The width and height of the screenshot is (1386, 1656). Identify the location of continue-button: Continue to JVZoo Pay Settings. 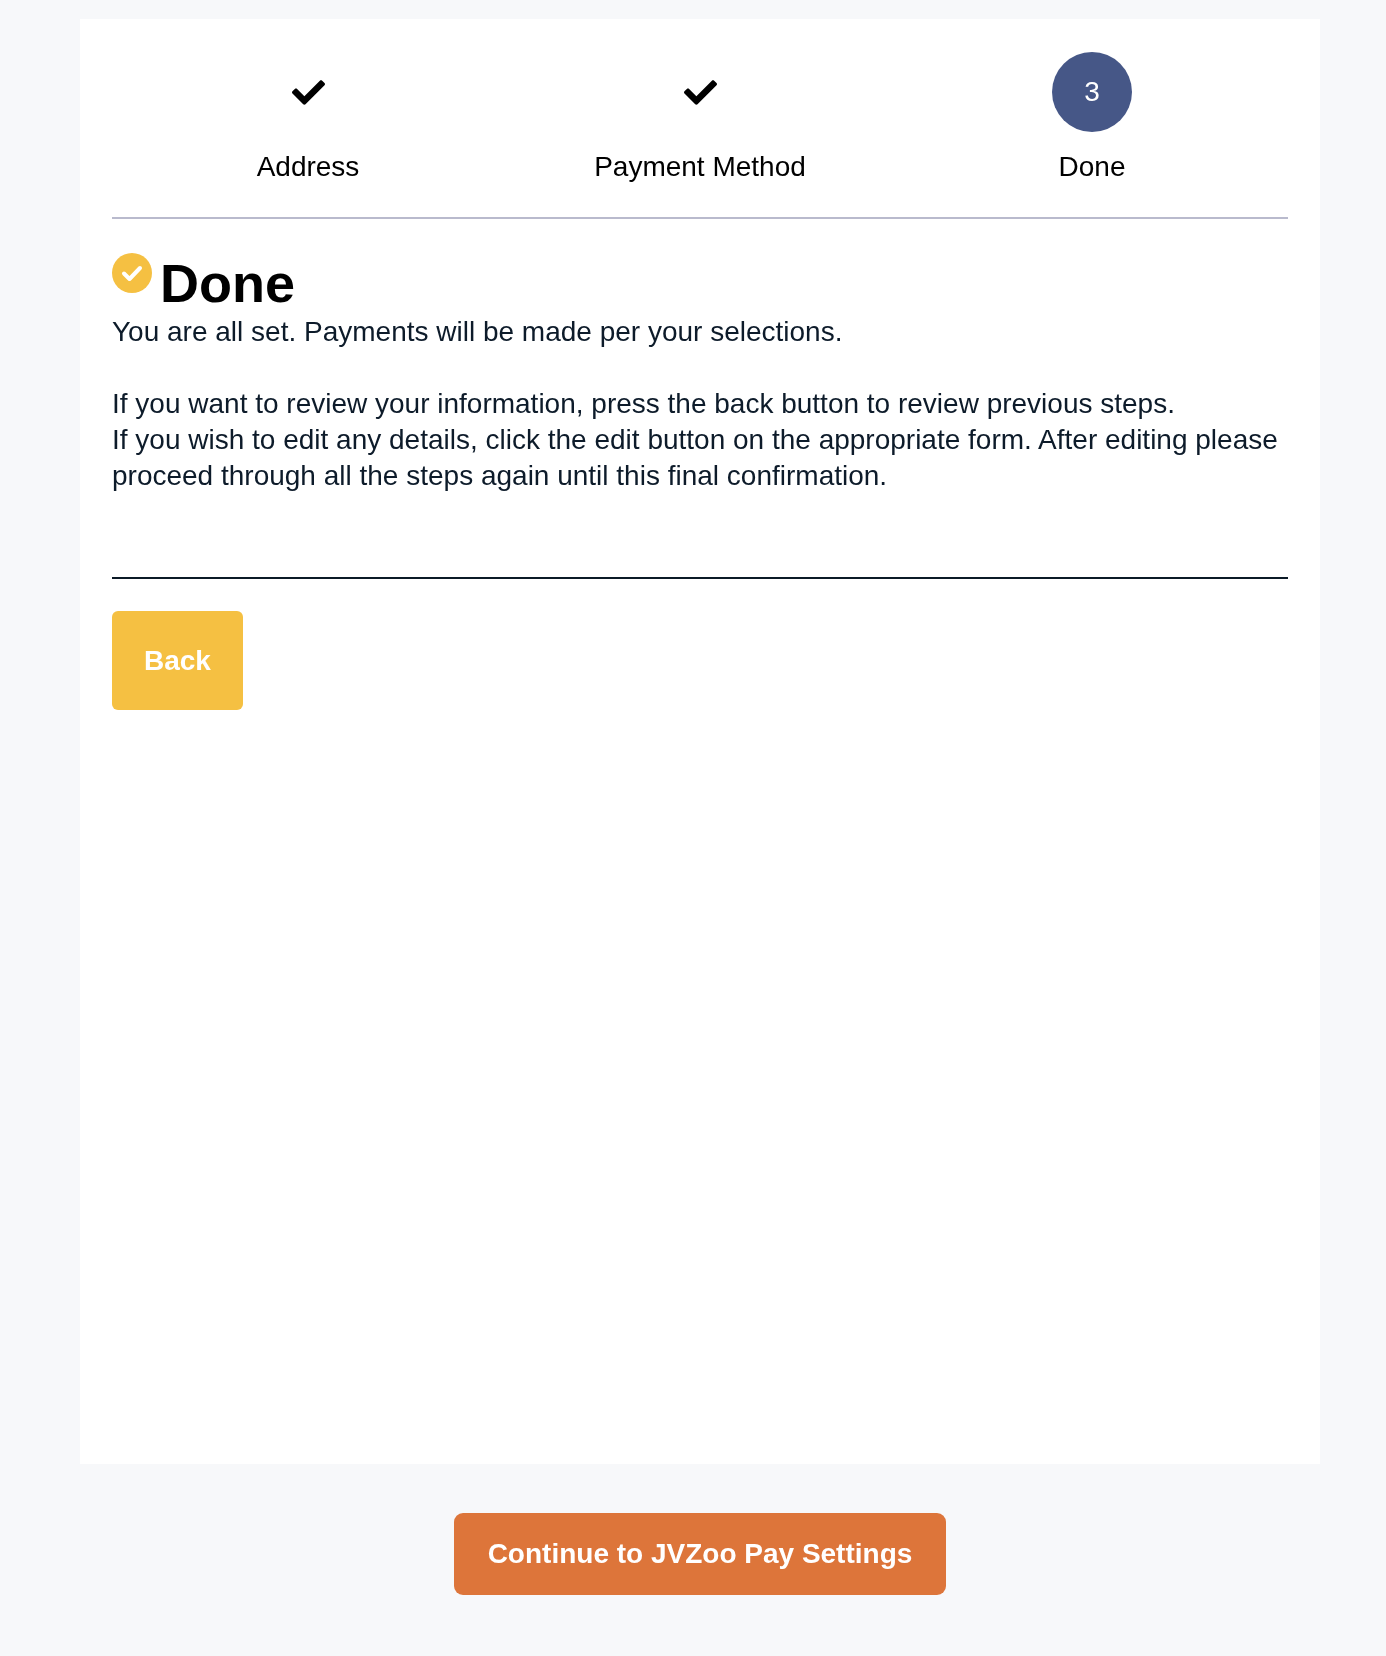
(700, 1554).